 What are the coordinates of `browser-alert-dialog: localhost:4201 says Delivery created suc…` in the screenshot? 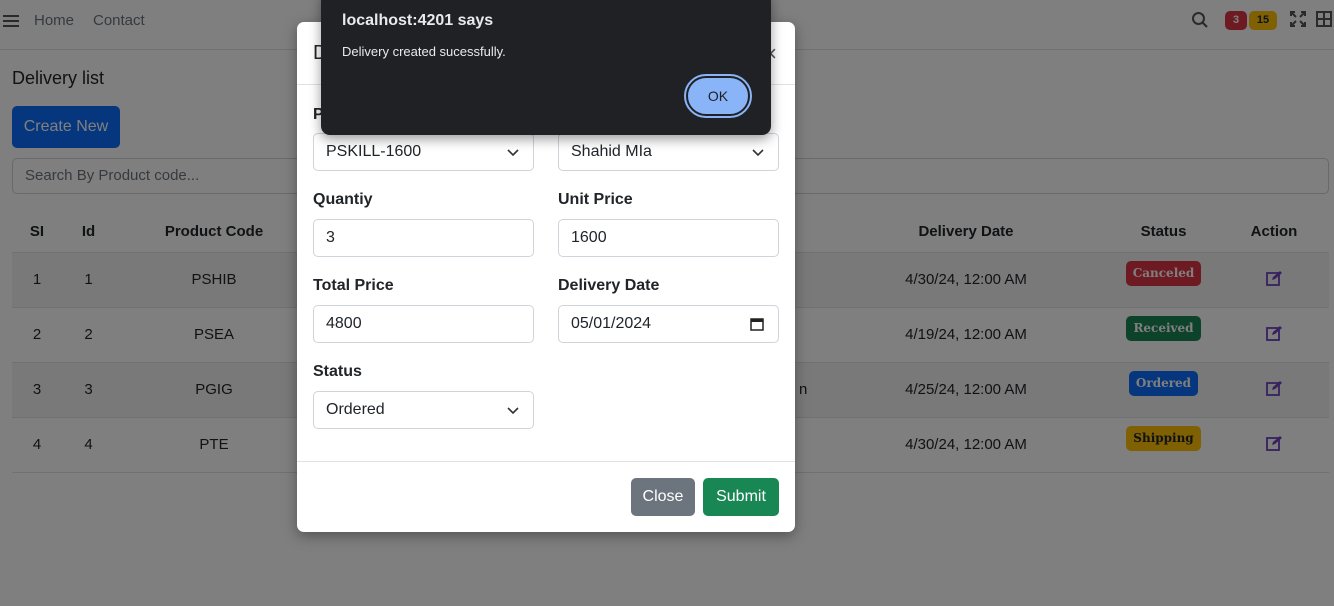 It's located at (546, 67).